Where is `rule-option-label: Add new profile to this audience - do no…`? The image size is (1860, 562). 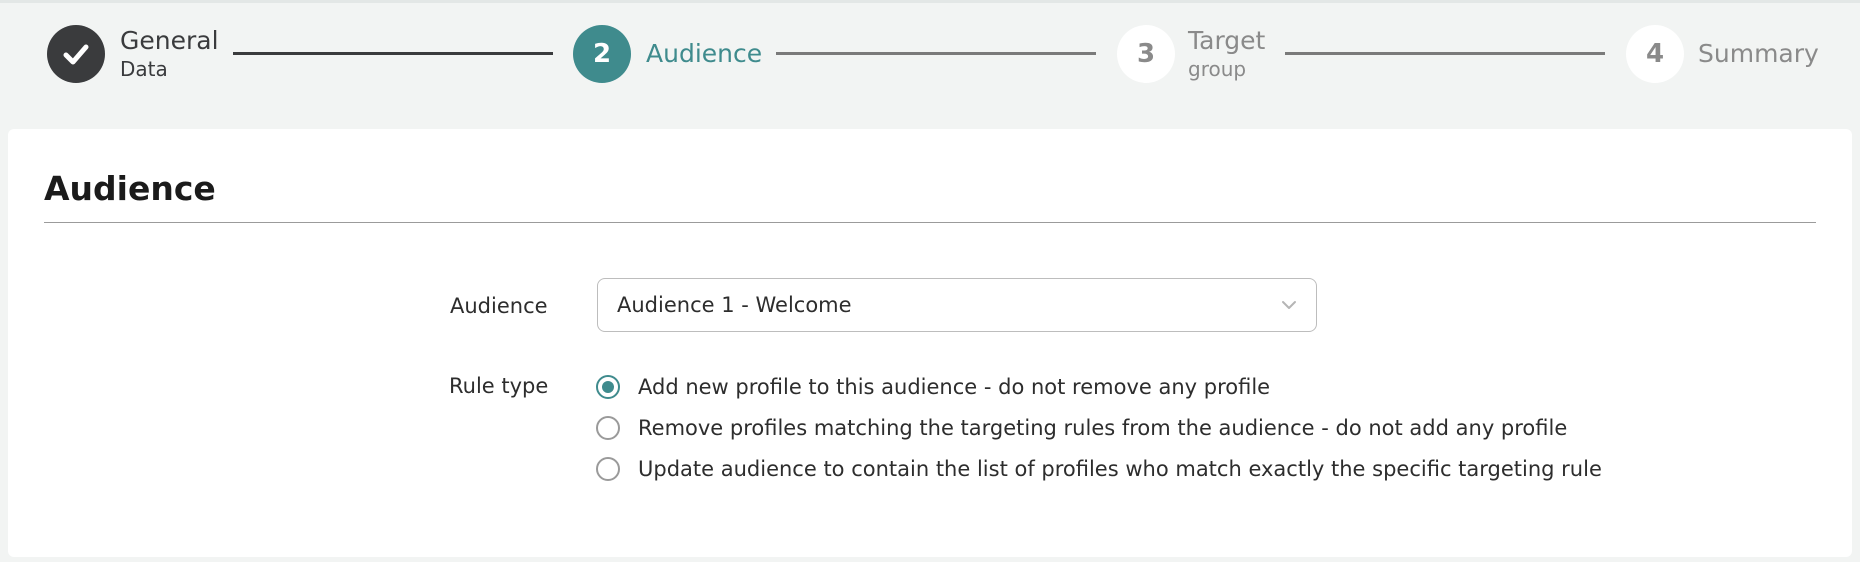
rule-option-label: Add new profile to this audience - do no… is located at coordinates (954, 387).